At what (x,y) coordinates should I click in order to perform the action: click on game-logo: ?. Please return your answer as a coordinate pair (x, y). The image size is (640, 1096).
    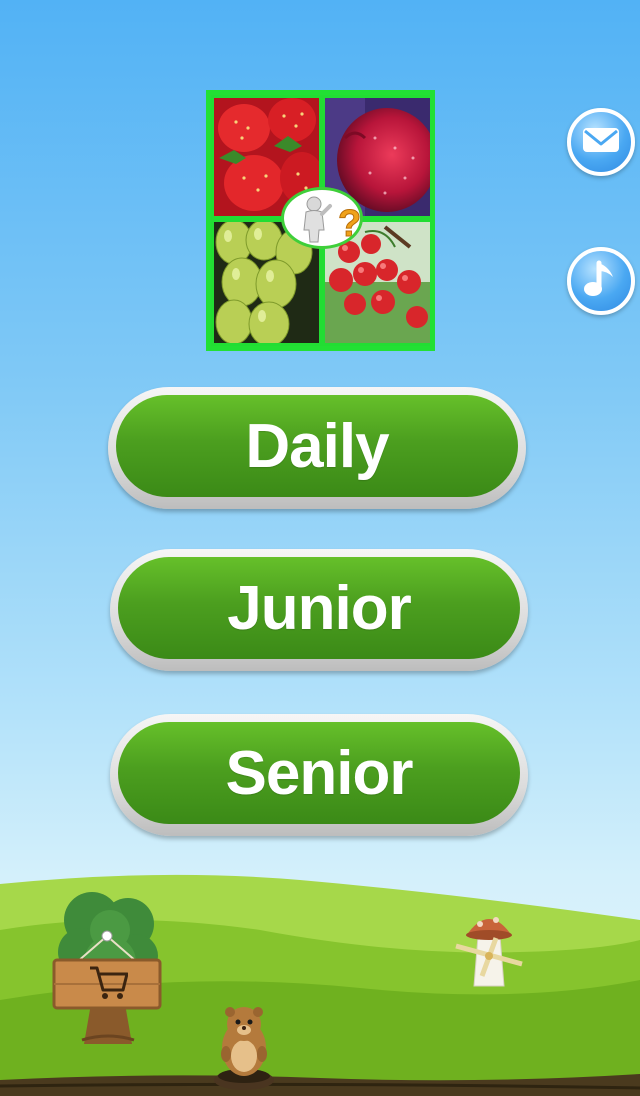
    Looking at the image, I should click on (320, 220).